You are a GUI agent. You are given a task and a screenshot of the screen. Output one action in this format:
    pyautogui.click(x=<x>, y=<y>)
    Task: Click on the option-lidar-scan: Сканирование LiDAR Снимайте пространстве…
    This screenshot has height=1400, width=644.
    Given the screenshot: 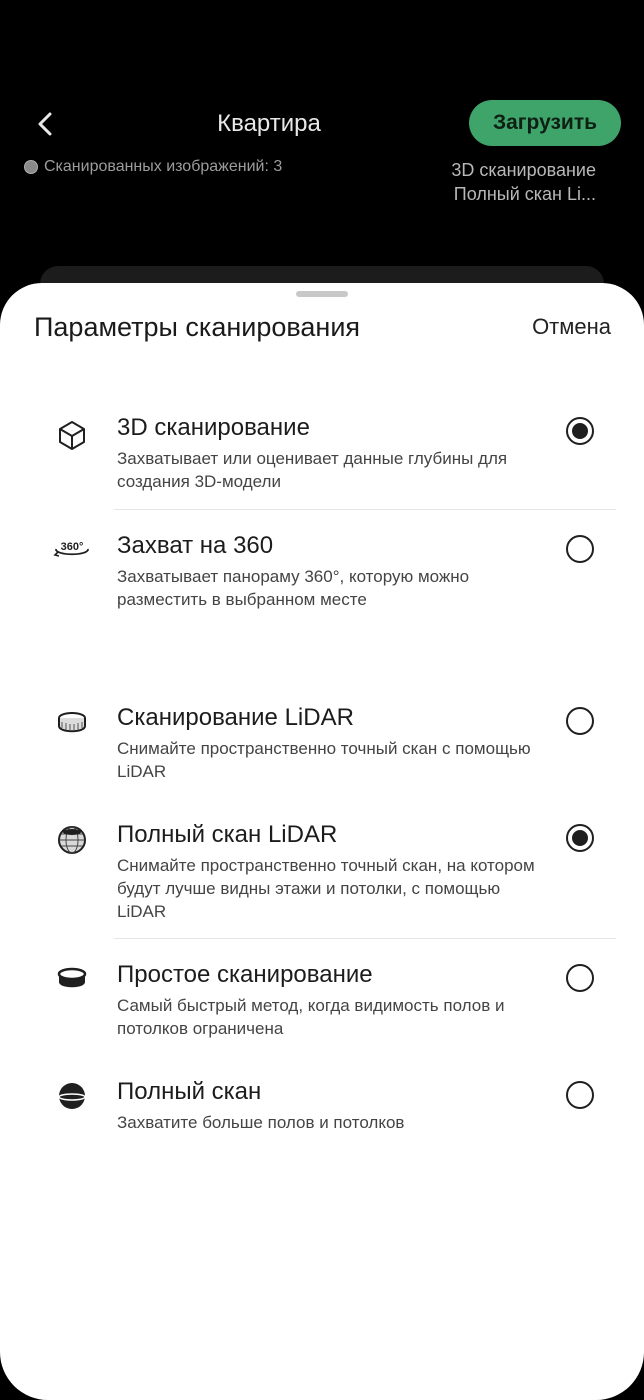 What is the action you would take?
    pyautogui.click(x=322, y=746)
    